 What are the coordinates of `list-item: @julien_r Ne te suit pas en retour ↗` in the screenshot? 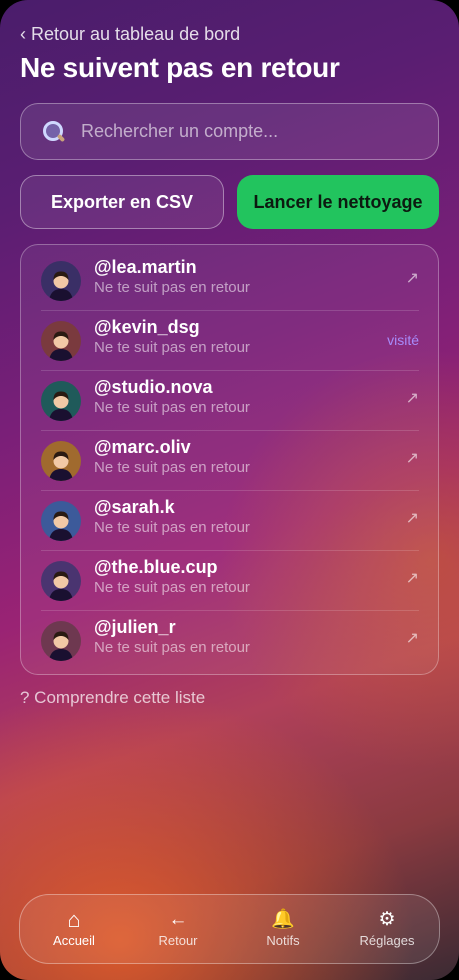 It's located at (230, 641).